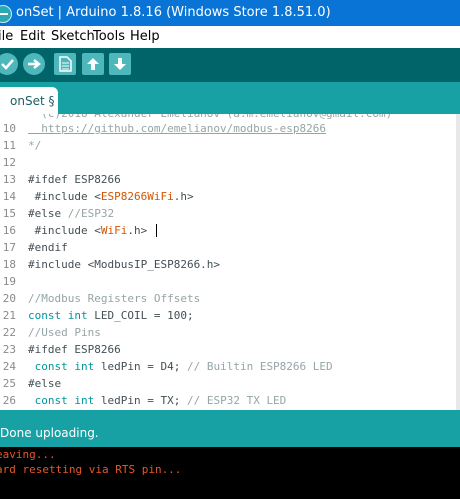 This screenshot has width=460, height=499. Describe the element at coordinates (145, 36) in the screenshot. I see `menu-help: Help` at that location.